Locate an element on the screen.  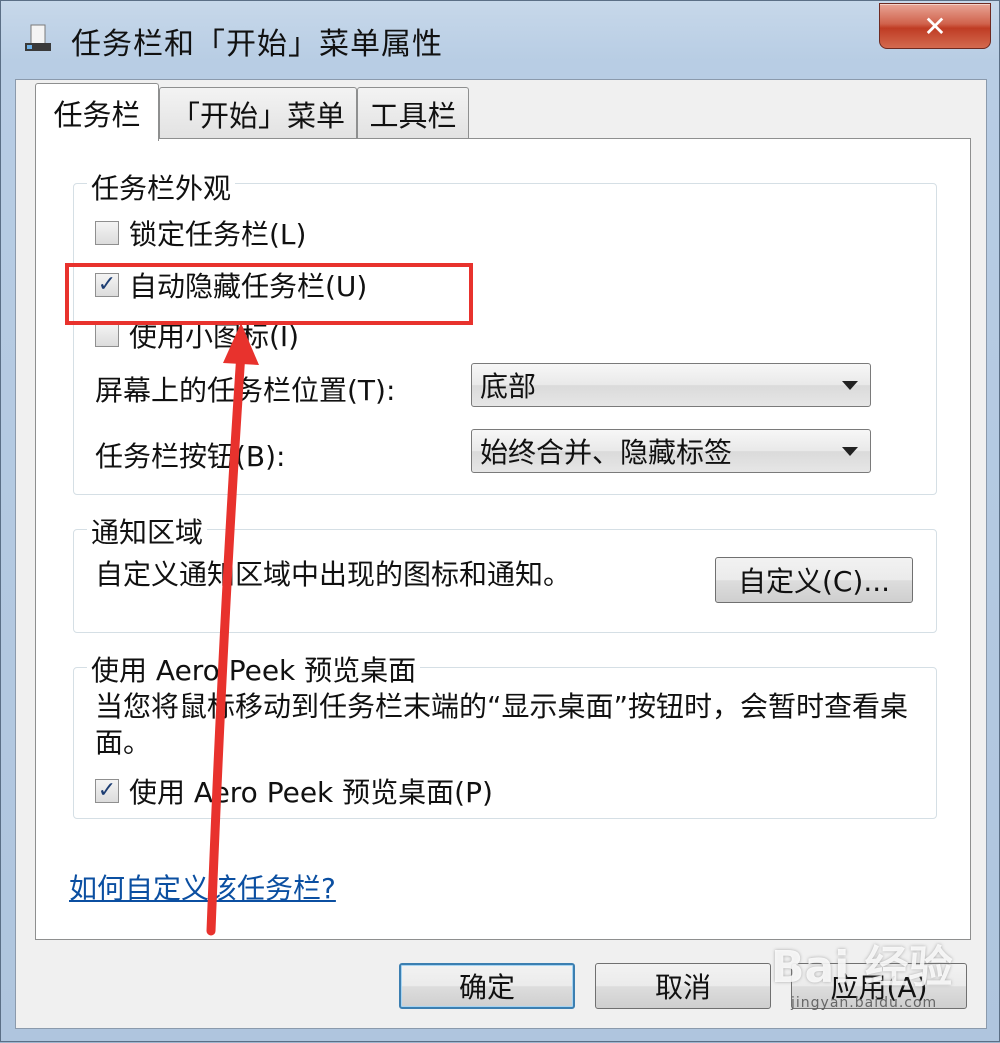
close-icon: ✕ is located at coordinates (935, 26).